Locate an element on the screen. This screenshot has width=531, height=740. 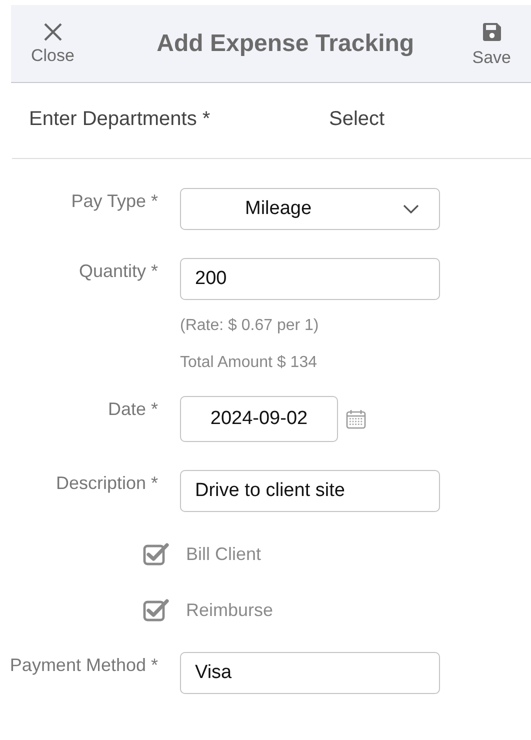
checkbox-label: Reimburse is located at coordinates (230, 610).